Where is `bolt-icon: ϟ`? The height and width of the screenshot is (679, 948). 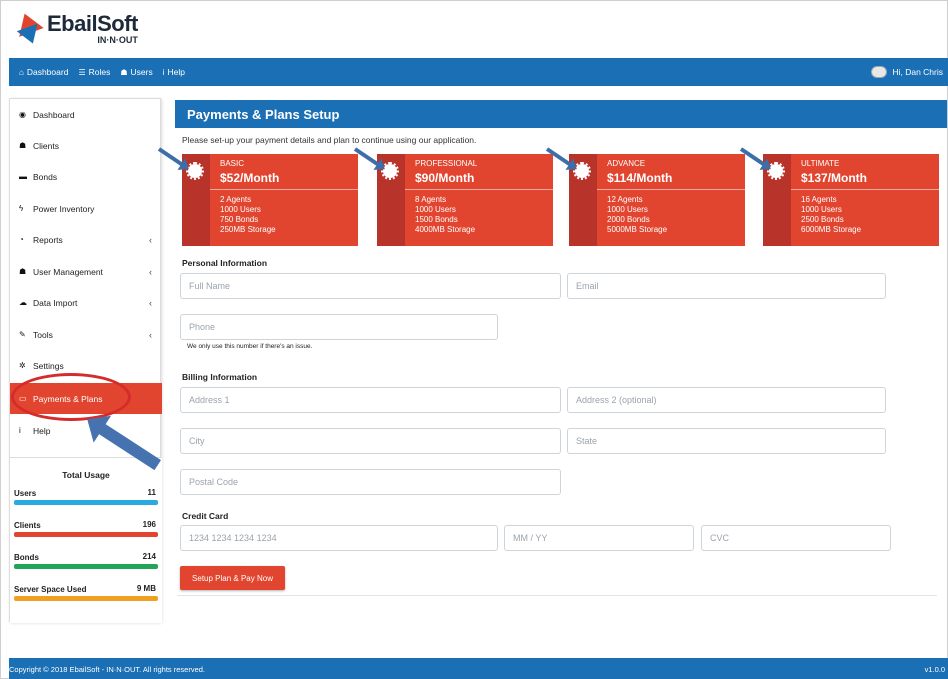 bolt-icon: ϟ is located at coordinates (21, 208).